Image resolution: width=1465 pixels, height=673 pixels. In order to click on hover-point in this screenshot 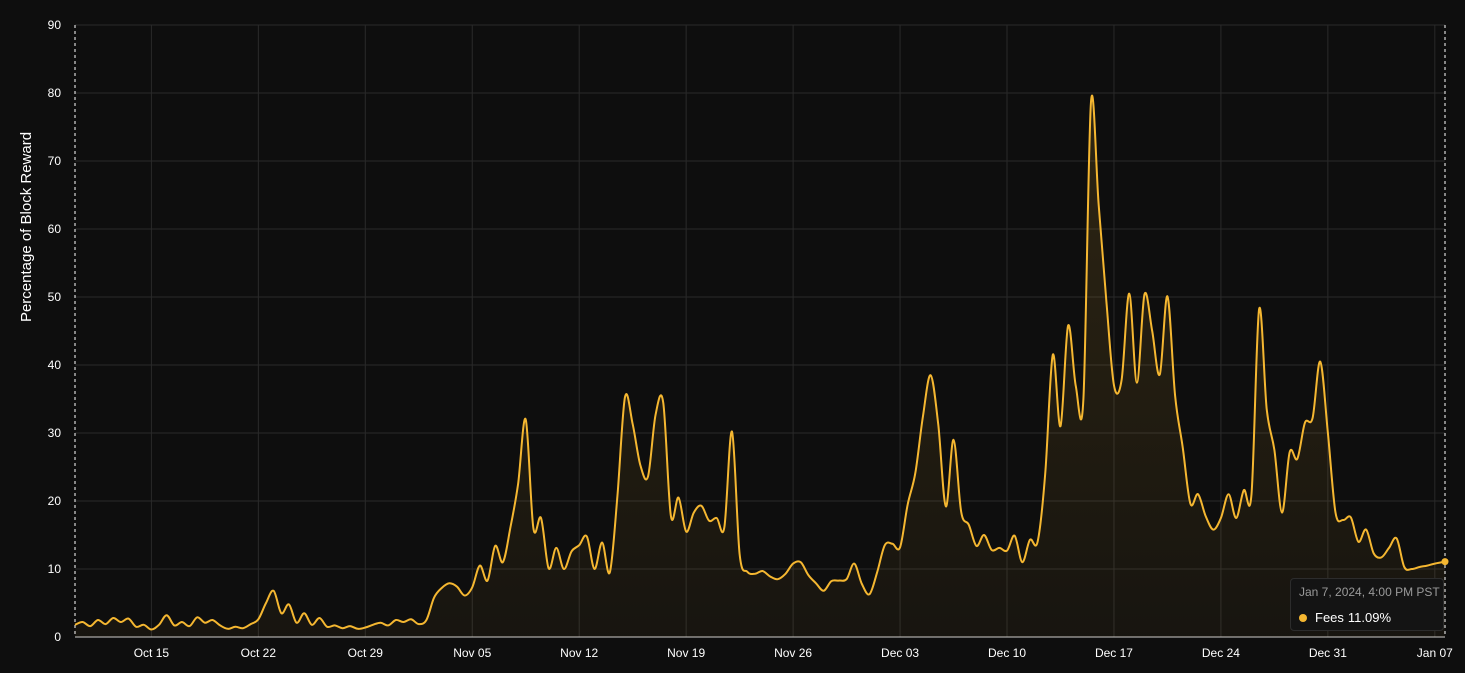, I will do `click(1445, 562)`.